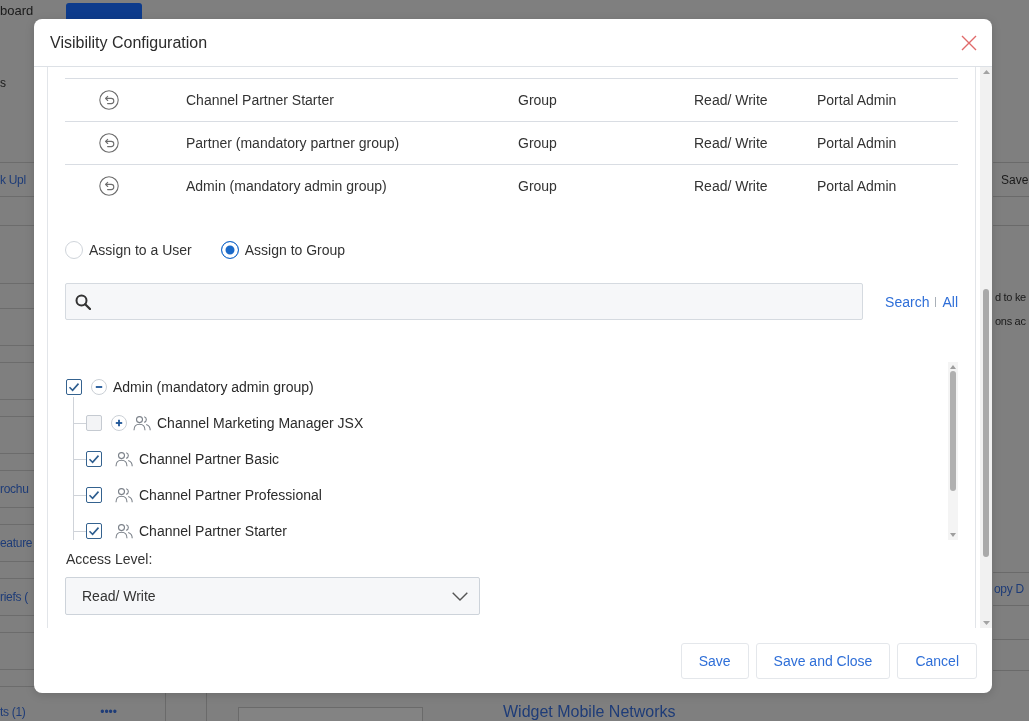 This screenshot has height=721, width=1029. What do you see at coordinates (286, 186) in the screenshot?
I see `table-cell: Admin (mandatory admin group)` at bounding box center [286, 186].